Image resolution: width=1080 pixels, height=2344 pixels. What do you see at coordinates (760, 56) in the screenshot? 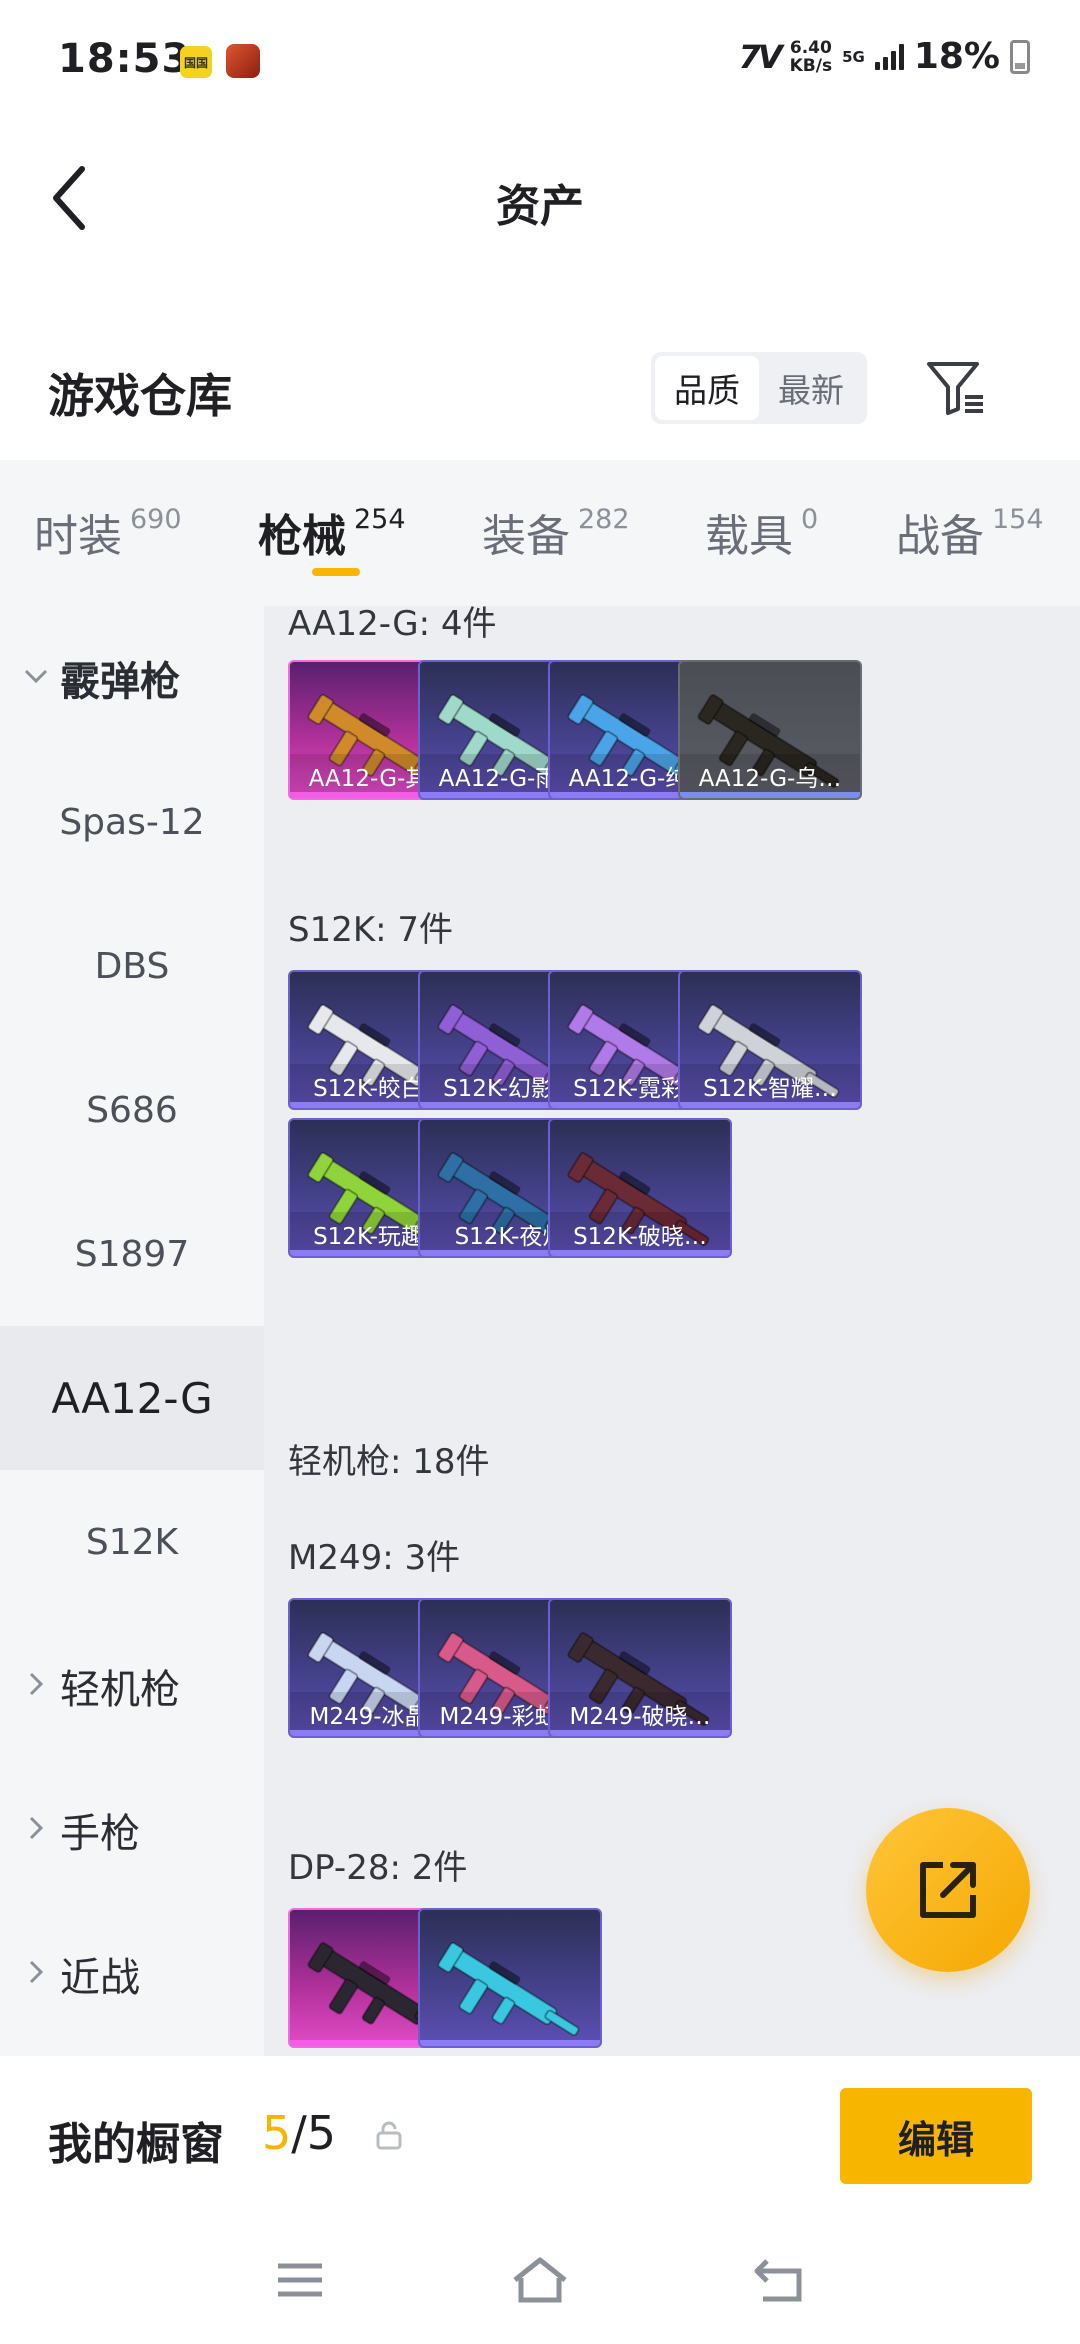
I see `brand-logo-icon: 7V` at bounding box center [760, 56].